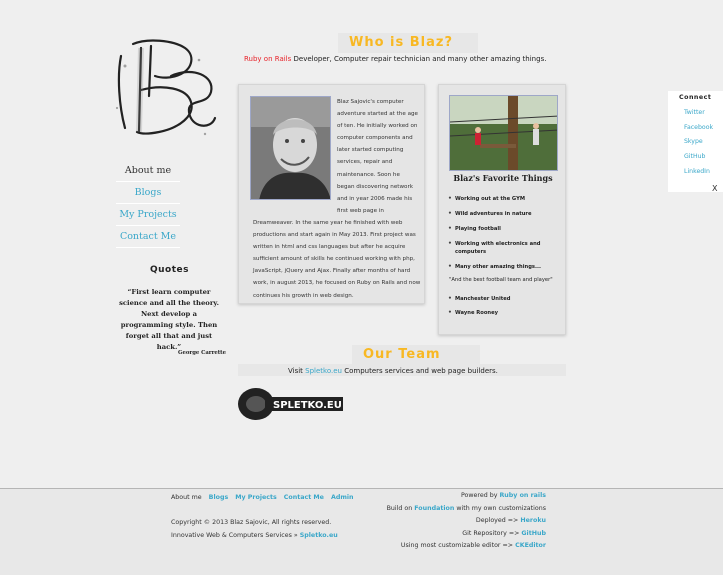 This screenshot has height=575, width=723. I want to click on favorites-quote: "And the best football team and player", so click(501, 280).